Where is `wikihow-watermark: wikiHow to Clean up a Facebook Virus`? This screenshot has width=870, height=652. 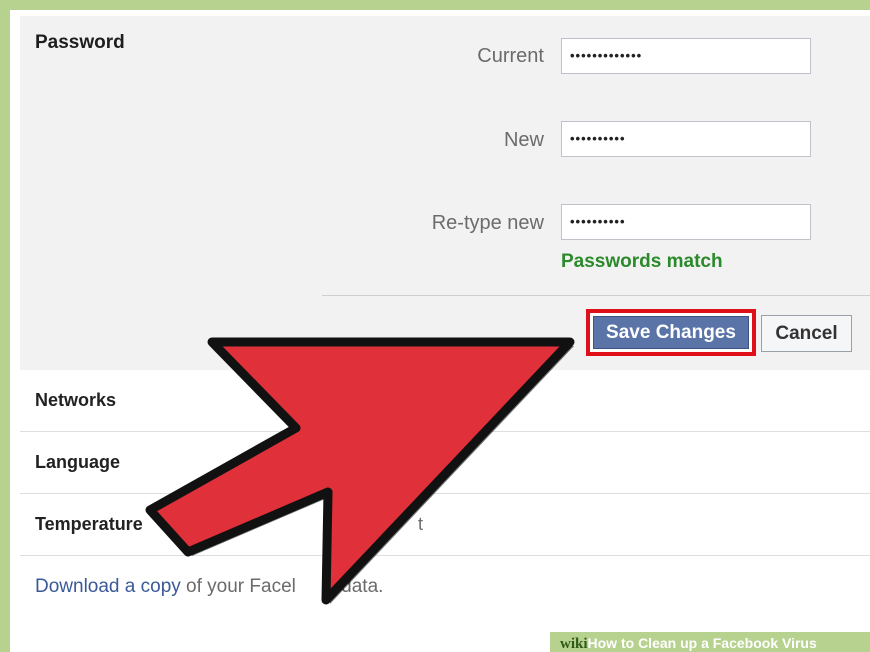
wikihow-watermark: wikiHow to Clean up a Facebook Virus is located at coordinates (710, 642).